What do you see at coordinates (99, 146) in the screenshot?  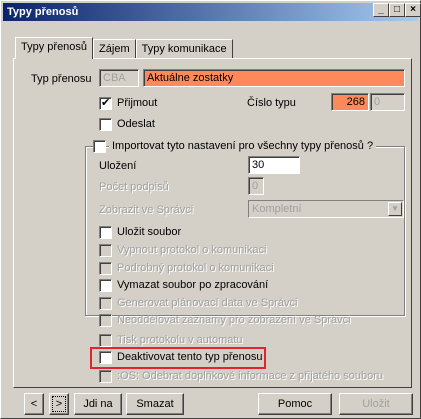 I see `import-settings-checkbox` at bounding box center [99, 146].